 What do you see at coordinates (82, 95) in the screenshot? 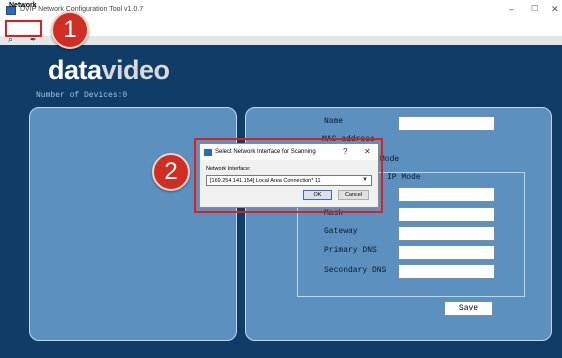
I see `device-count: Number of Devices:0` at bounding box center [82, 95].